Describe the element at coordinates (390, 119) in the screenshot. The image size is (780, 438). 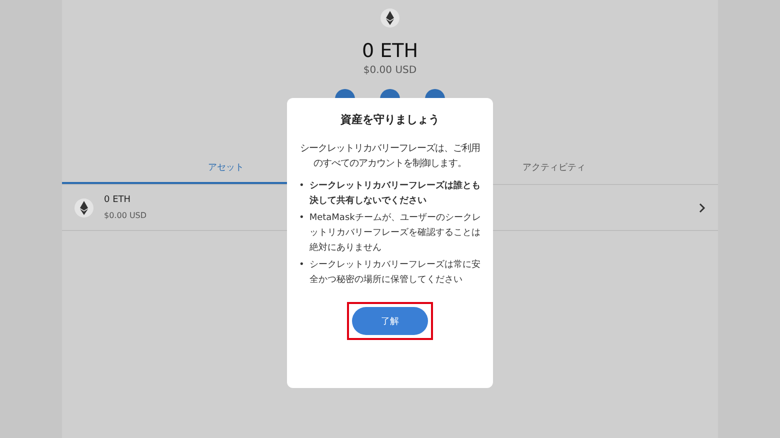
I see `modal-title: 資産を守りましょう` at that location.